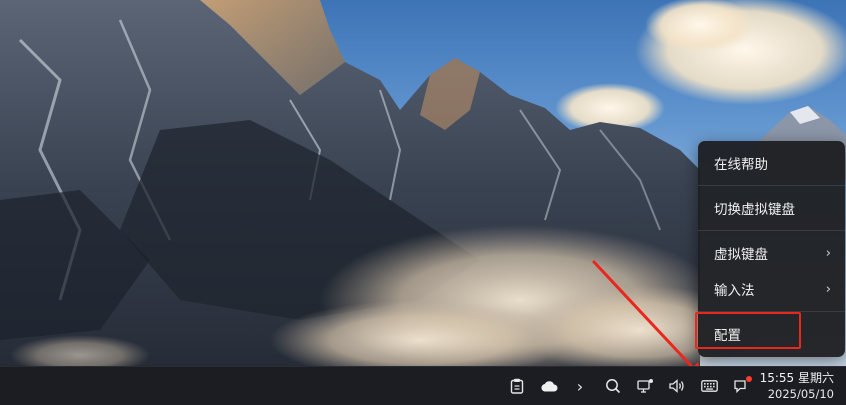 This screenshot has height=405, width=846. I want to click on keyboard-icon, so click(709, 386).